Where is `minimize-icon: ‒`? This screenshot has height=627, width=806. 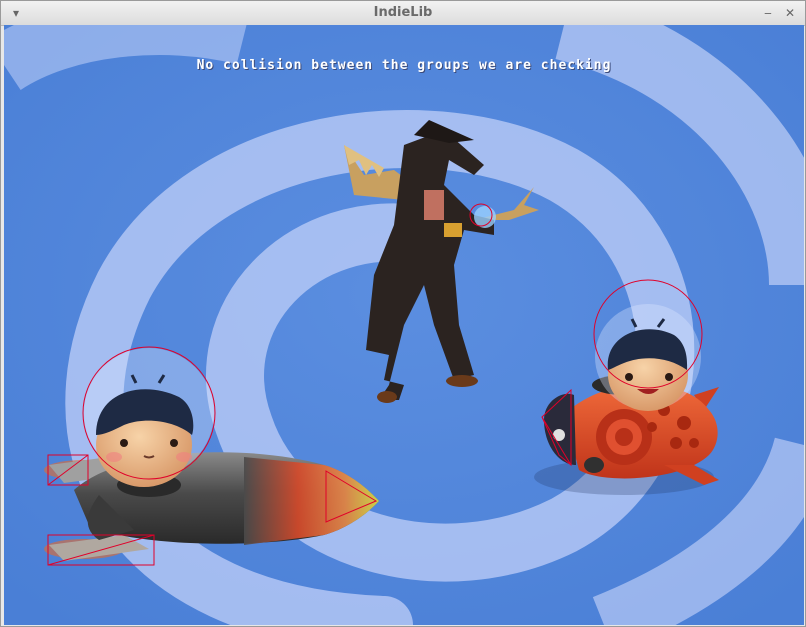
minimize-icon: ‒ is located at coordinates (768, 13).